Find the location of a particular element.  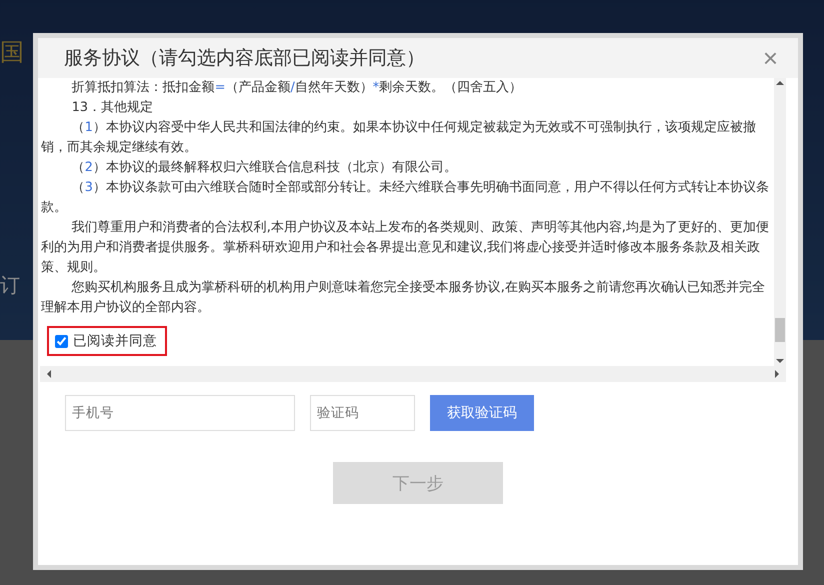

scroll-left-icon is located at coordinates (49, 374).